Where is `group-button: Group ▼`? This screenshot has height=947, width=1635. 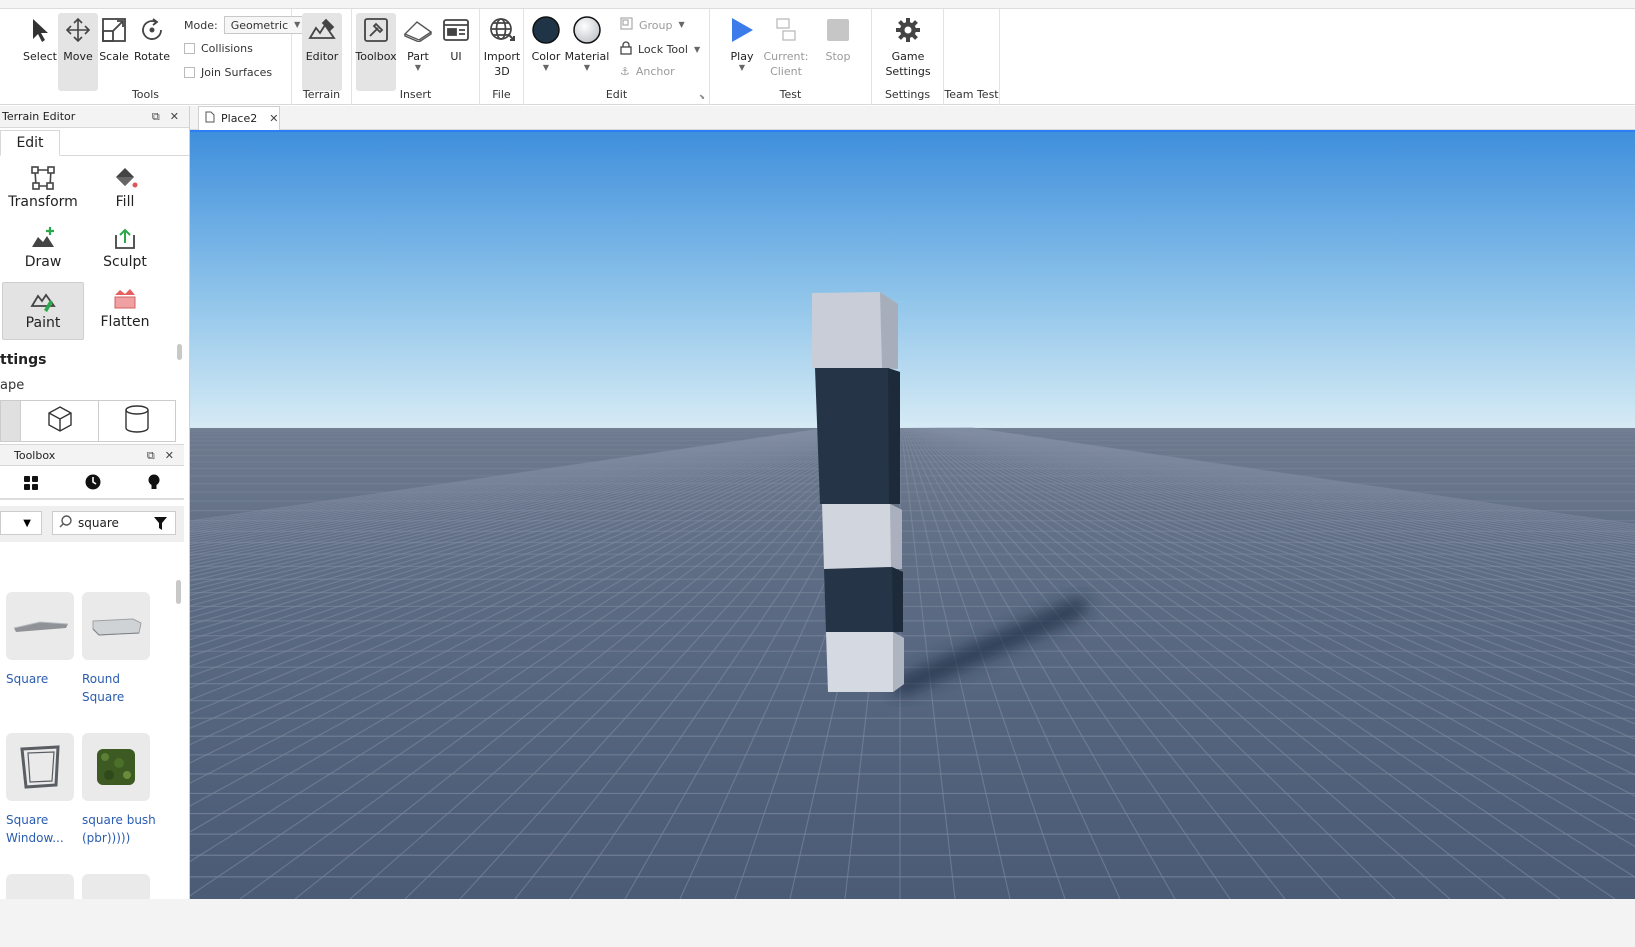 group-button: Group ▼ is located at coordinates (652, 25).